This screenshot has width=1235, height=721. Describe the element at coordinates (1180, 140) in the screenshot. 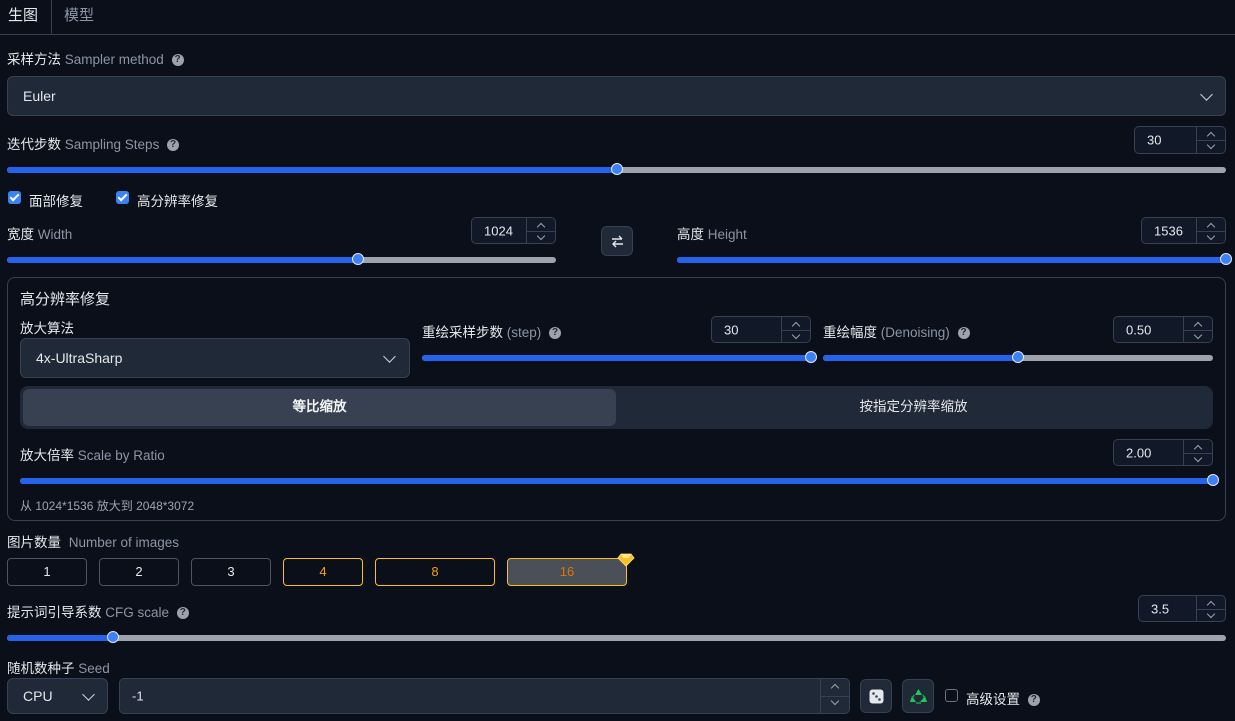

I see `steps-number-input: 30` at that location.